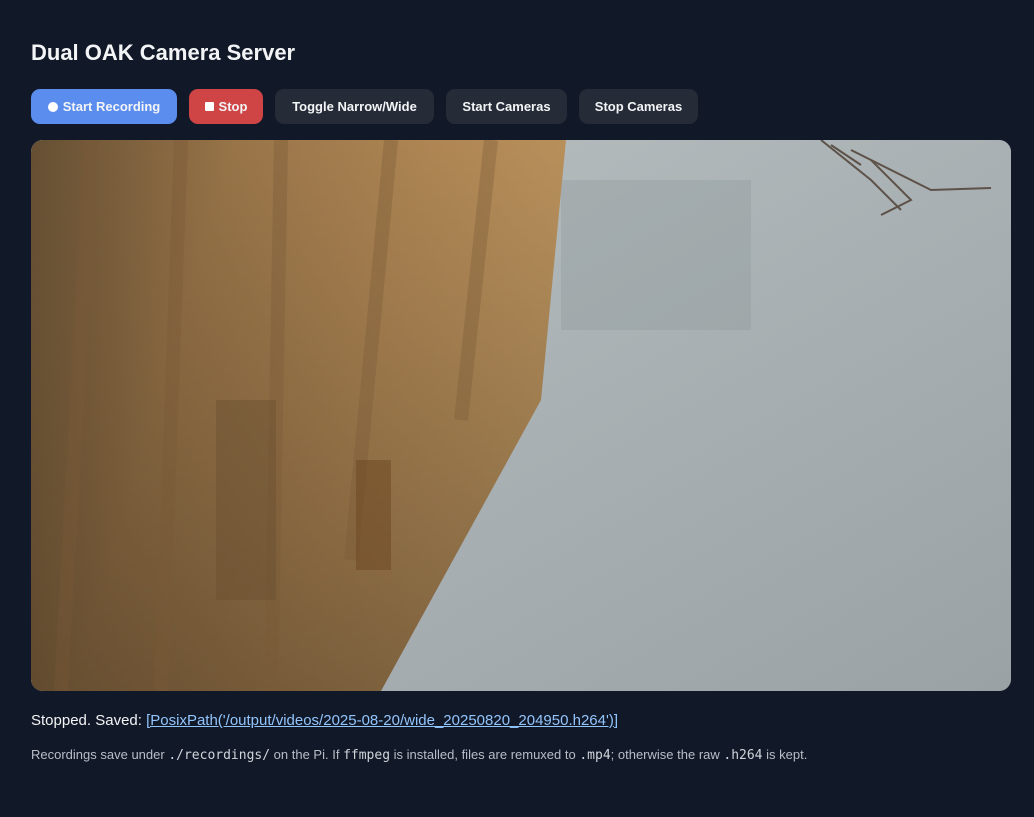  I want to click on note-text-3: is installed, files are remuxed to, so click(485, 754).